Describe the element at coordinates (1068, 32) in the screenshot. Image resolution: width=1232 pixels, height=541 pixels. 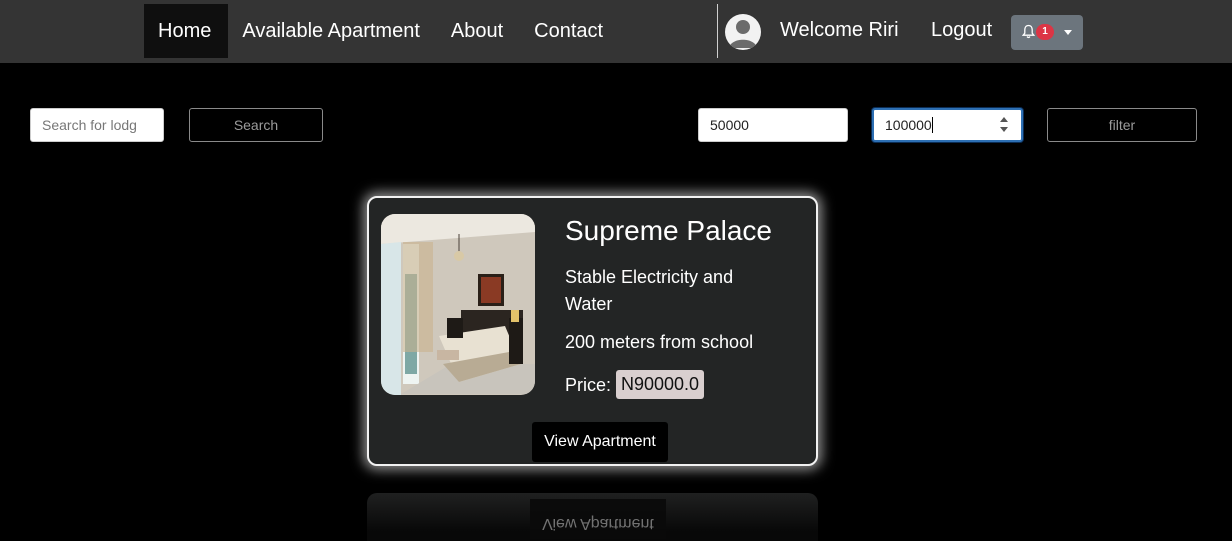
I see `caret-down-icon` at that location.